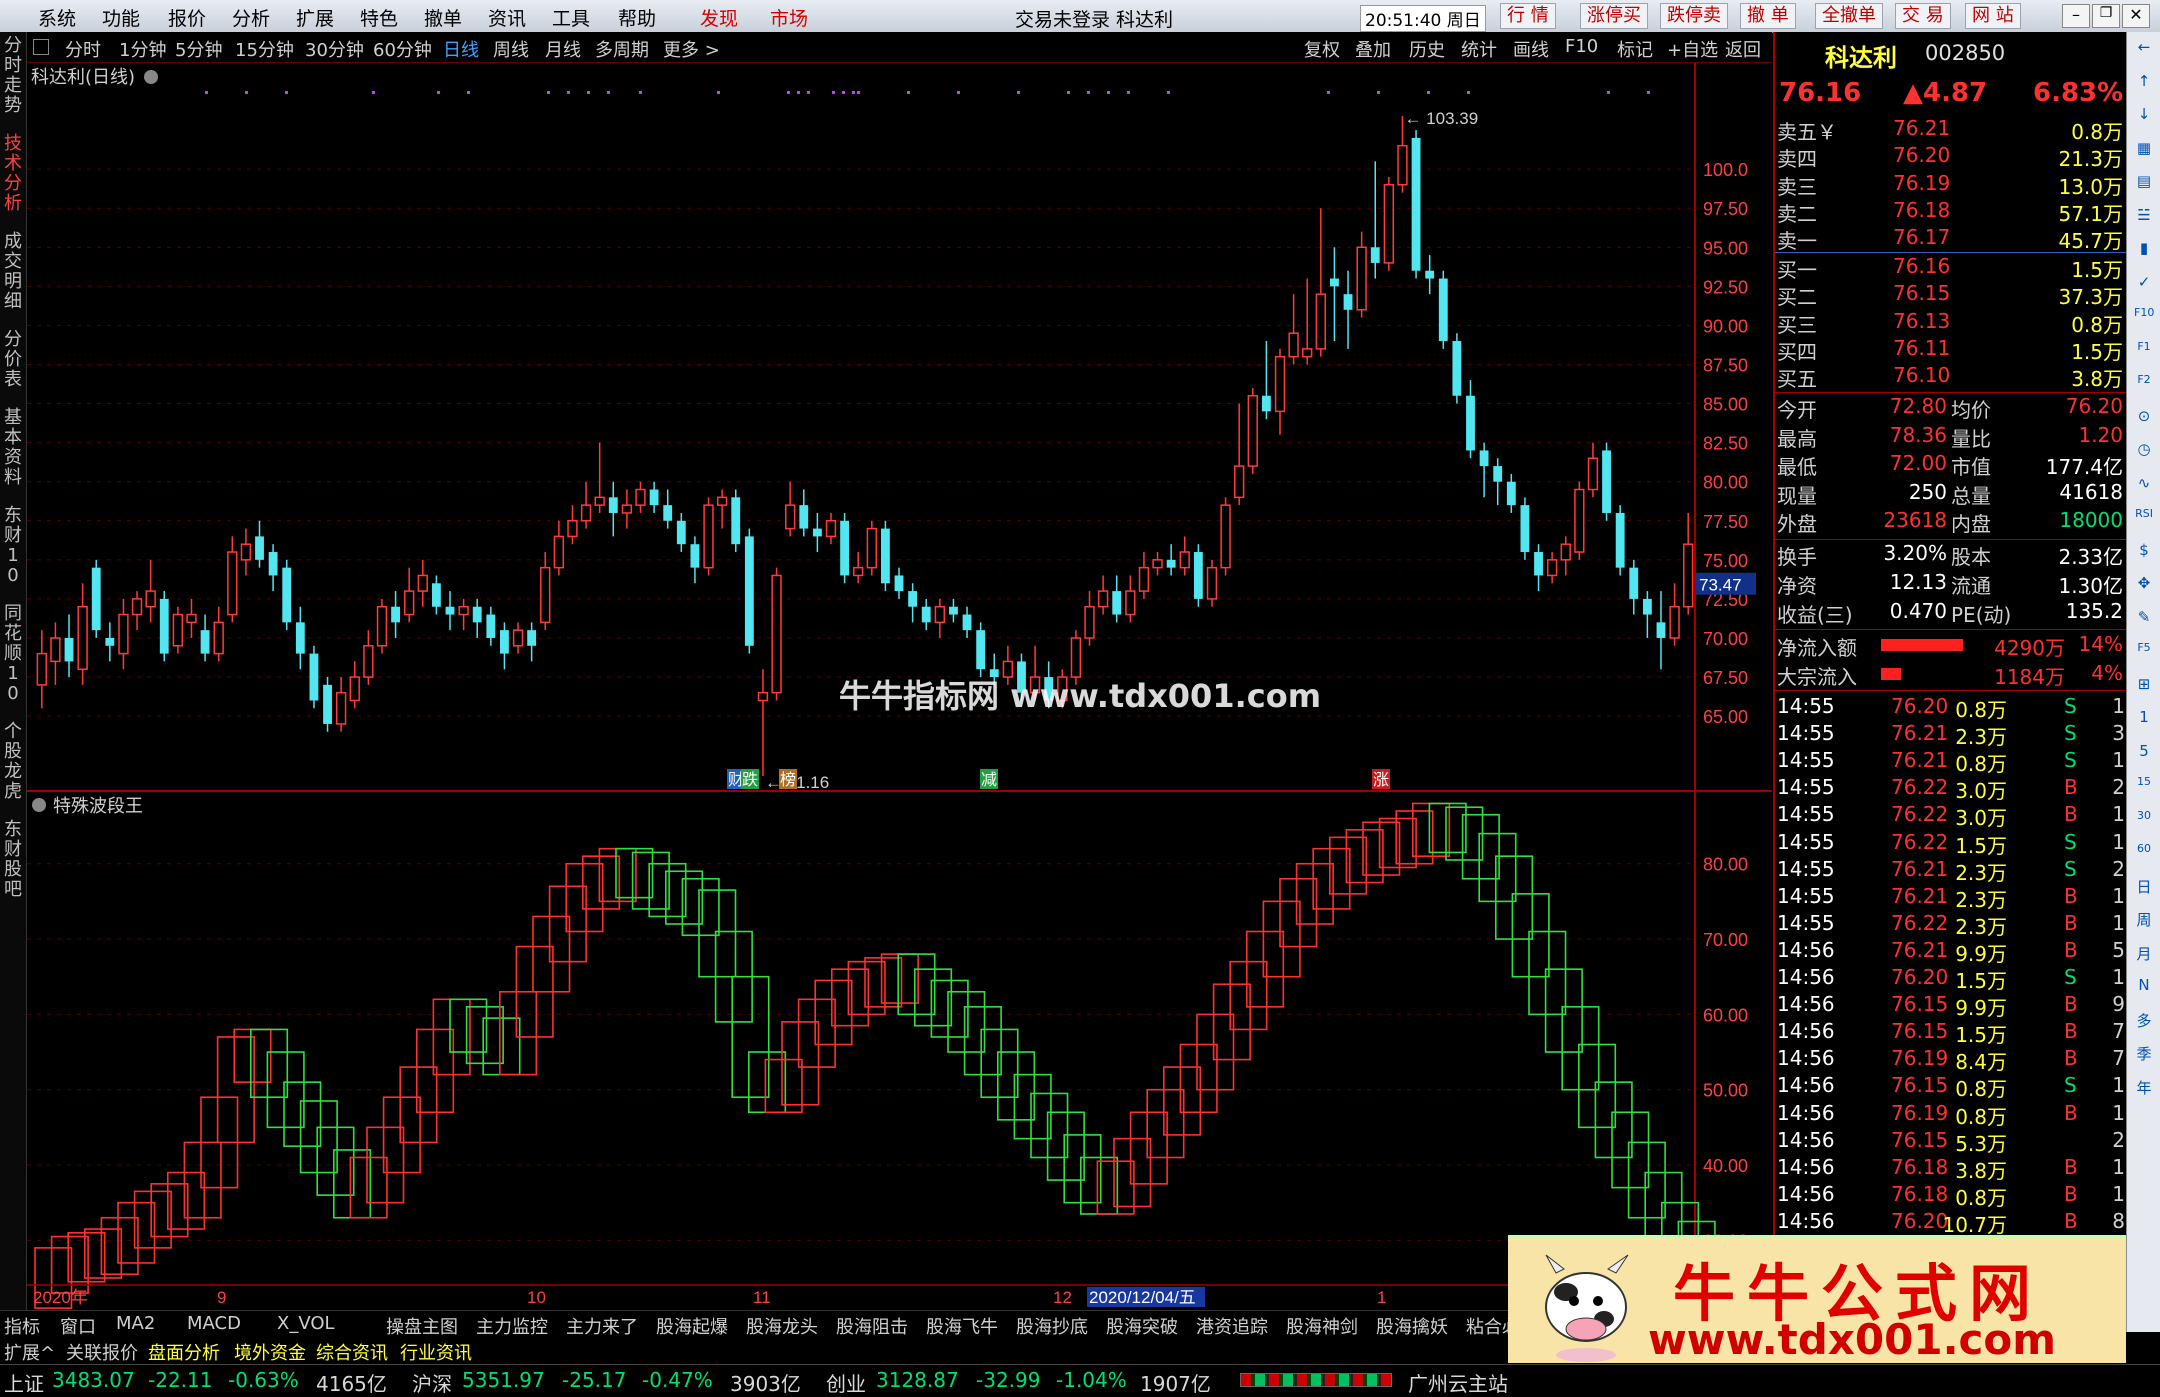 This screenshot has height=1397, width=2160. What do you see at coordinates (2144, 986) in the screenshot?
I see `right-tool-icon: N` at bounding box center [2144, 986].